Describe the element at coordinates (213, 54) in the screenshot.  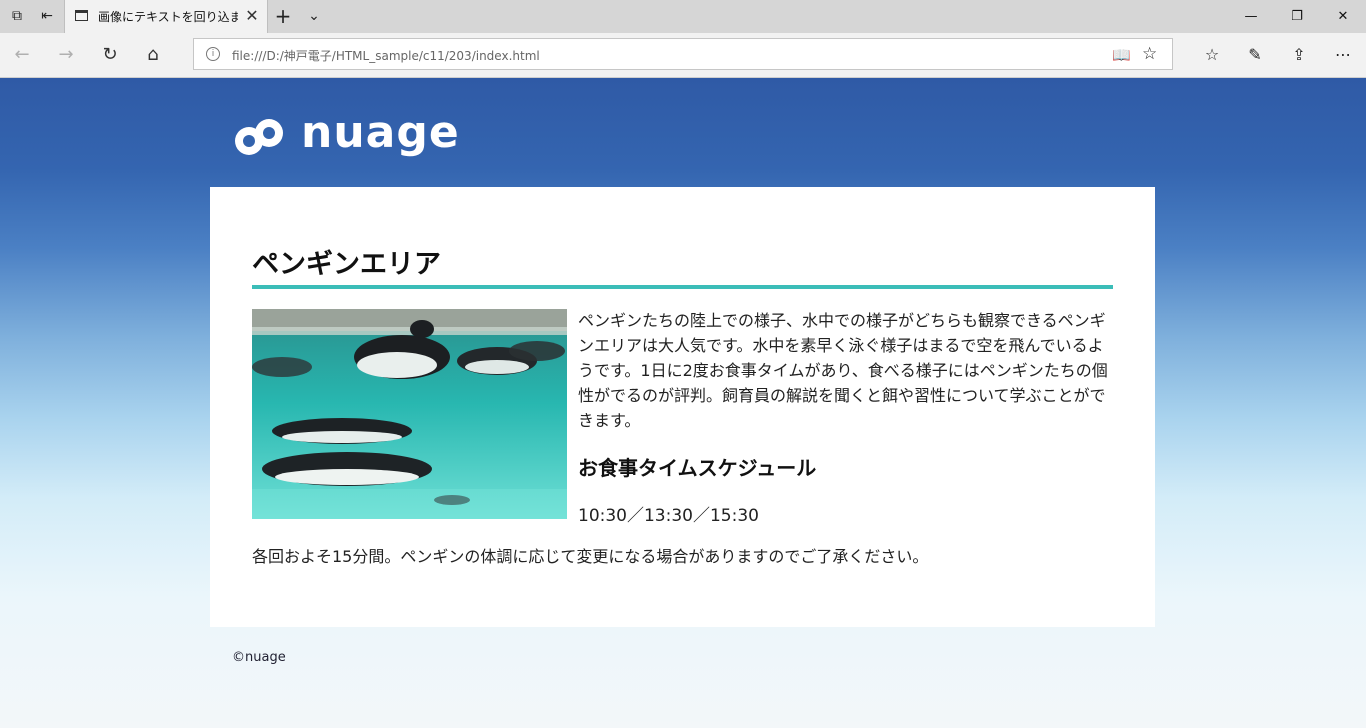
I see `info-icon: i` at that location.